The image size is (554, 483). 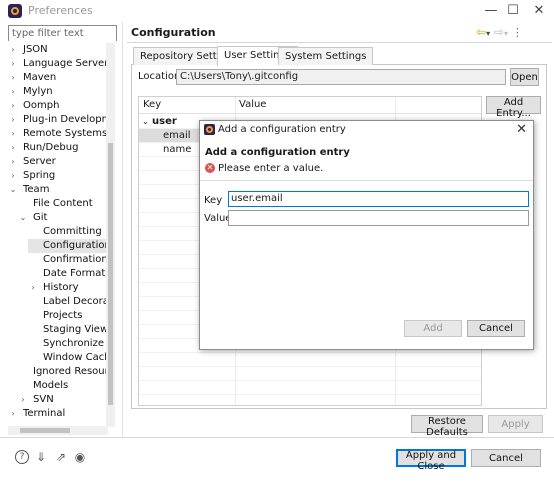 What do you see at coordinates (36, 189) in the screenshot?
I see `tree-item-label: Team` at bounding box center [36, 189].